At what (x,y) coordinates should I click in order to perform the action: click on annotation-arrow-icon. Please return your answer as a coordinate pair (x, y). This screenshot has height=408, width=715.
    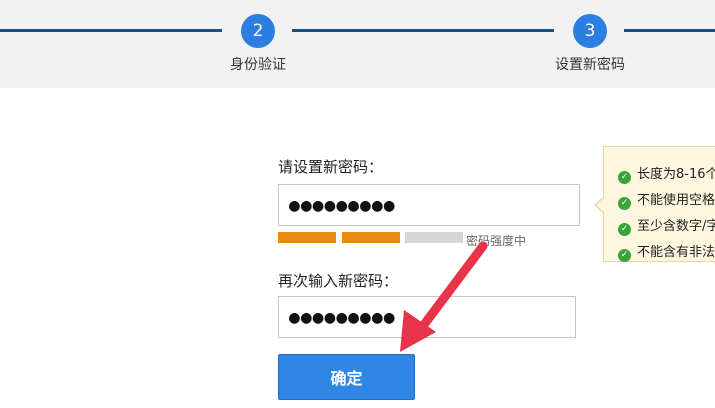
    Looking at the image, I should click on (444, 296).